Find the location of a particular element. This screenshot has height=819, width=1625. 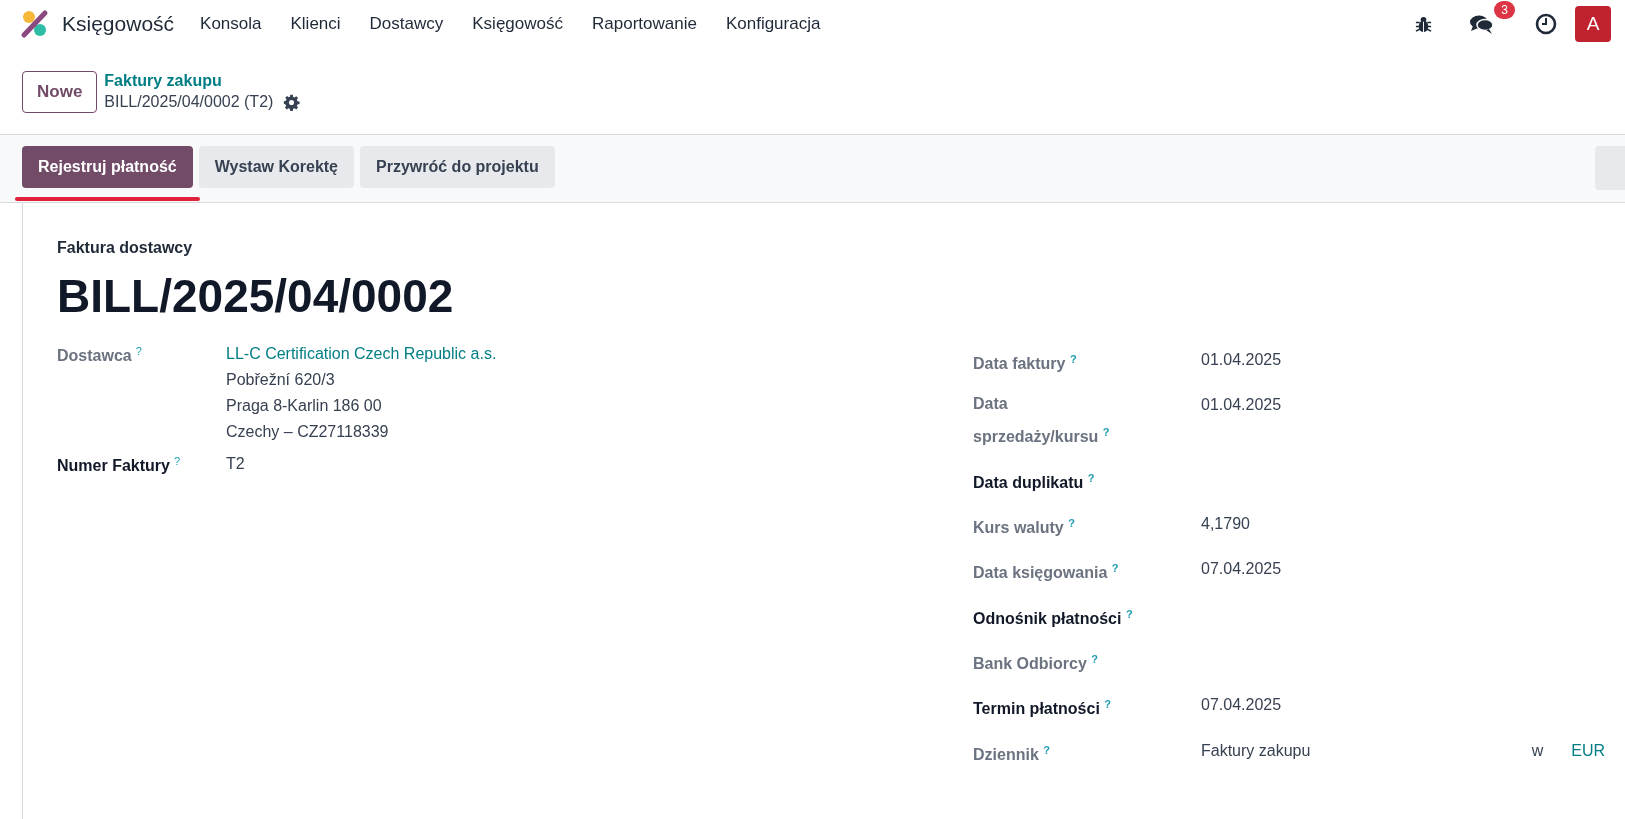

field-label: Data duplikatu $^{?}$ is located at coordinates (1034, 481).